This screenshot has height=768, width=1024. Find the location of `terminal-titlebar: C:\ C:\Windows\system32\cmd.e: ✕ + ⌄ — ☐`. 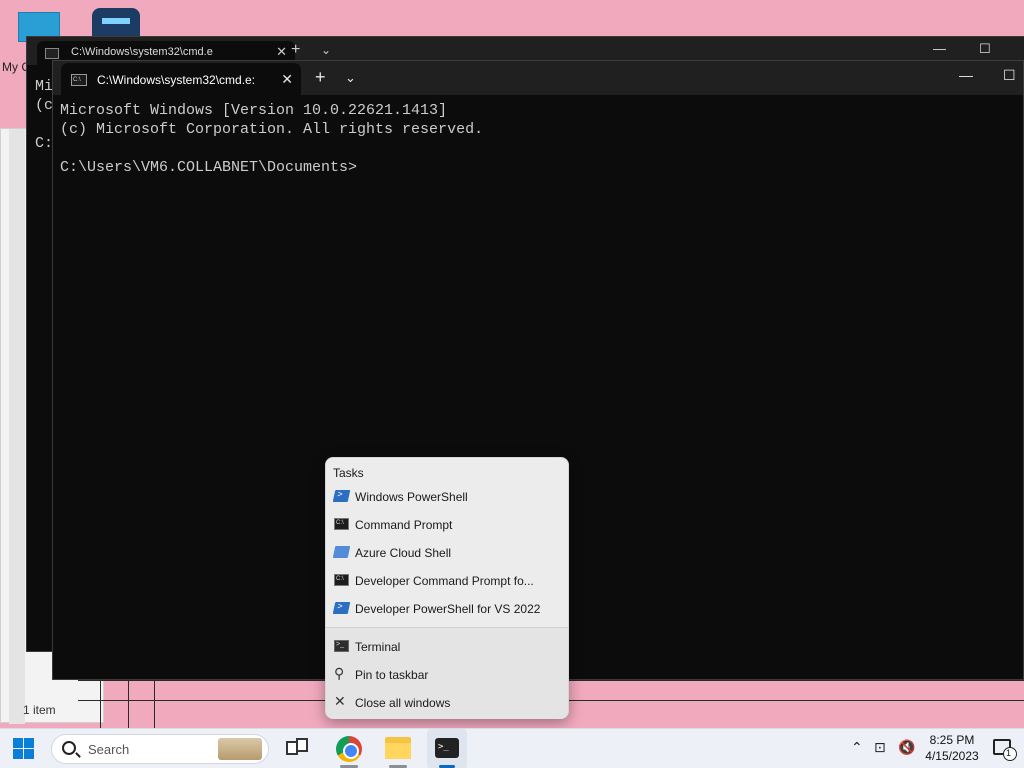

terminal-titlebar: C:\ C:\Windows\system32\cmd.e: ✕ + ⌄ — ☐ is located at coordinates (538, 78).